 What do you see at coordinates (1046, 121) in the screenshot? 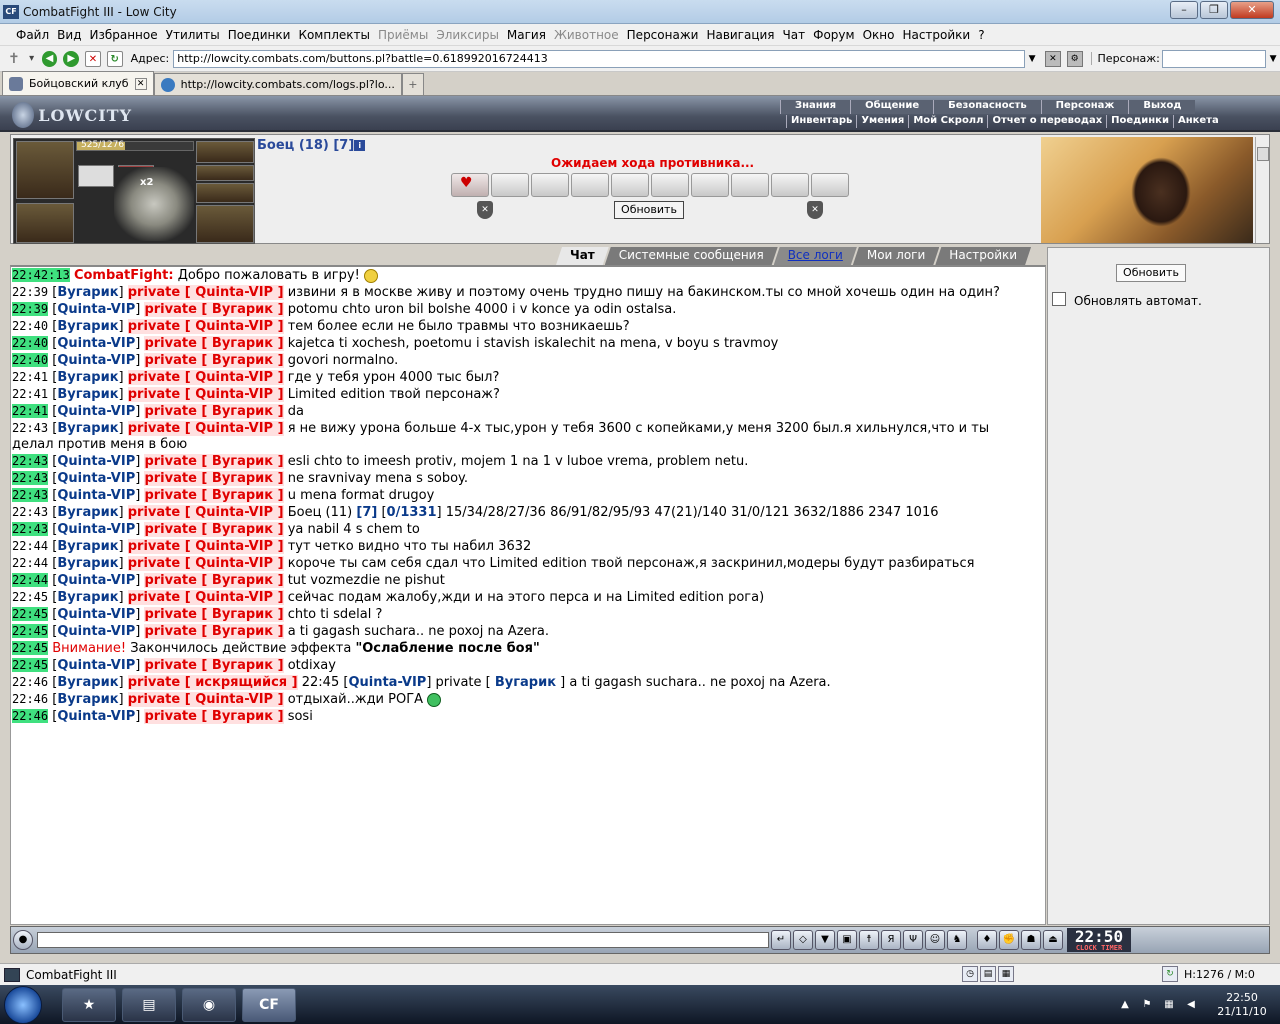
I see `sub-nav-item: Отчет о переводах` at bounding box center [1046, 121].